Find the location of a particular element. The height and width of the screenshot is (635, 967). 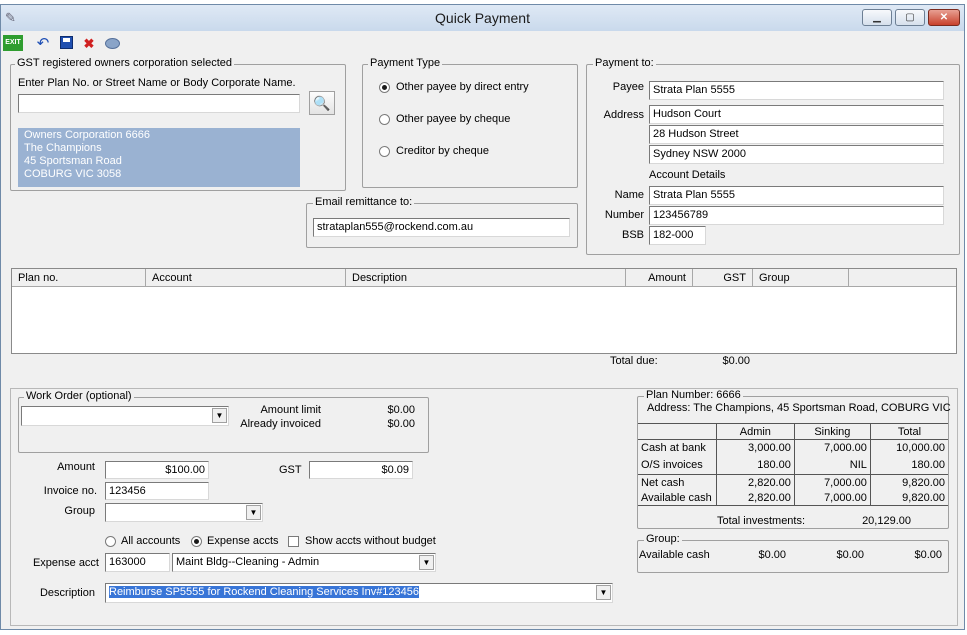

gst-input: $0.09 is located at coordinates (361, 470).